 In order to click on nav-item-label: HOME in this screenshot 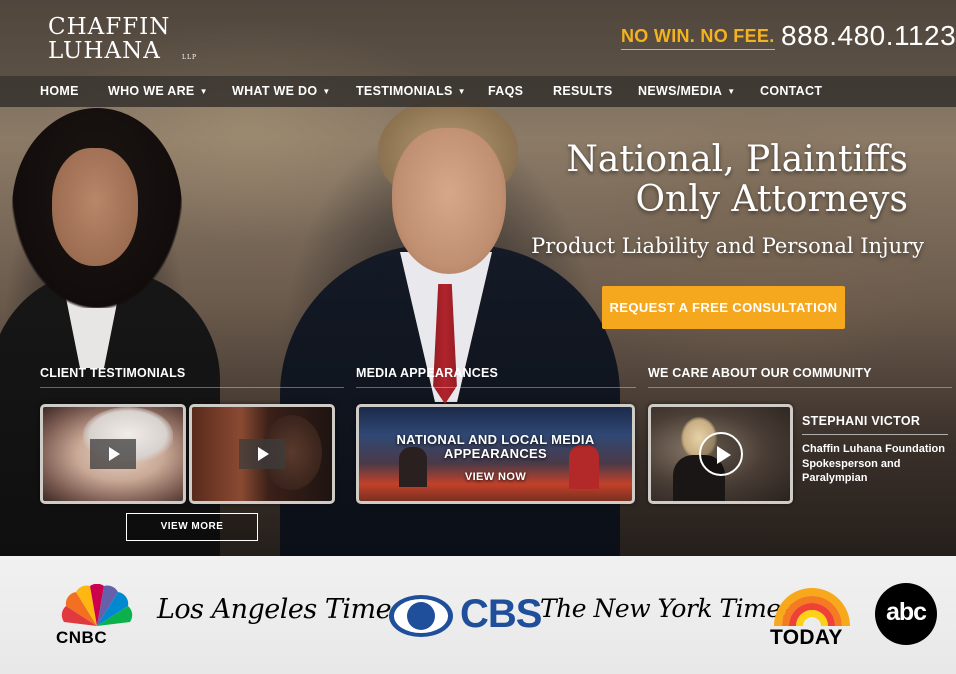, I will do `click(59, 91)`.